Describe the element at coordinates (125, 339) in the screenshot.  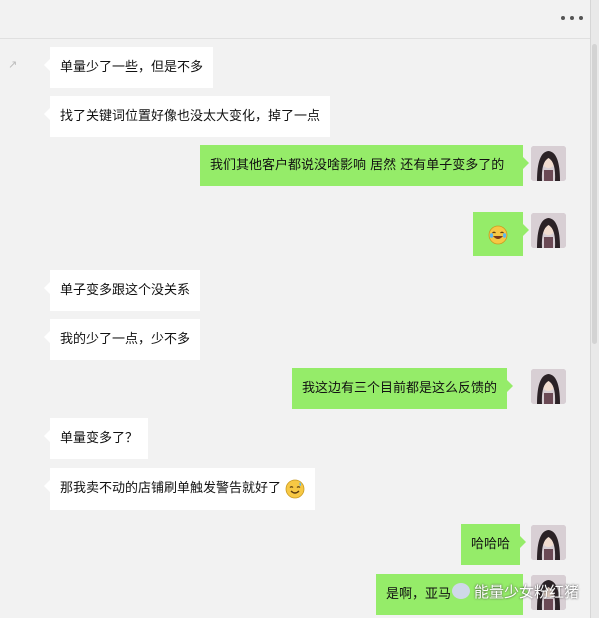
I see `message-text: 我的少了一点，少不多` at that location.